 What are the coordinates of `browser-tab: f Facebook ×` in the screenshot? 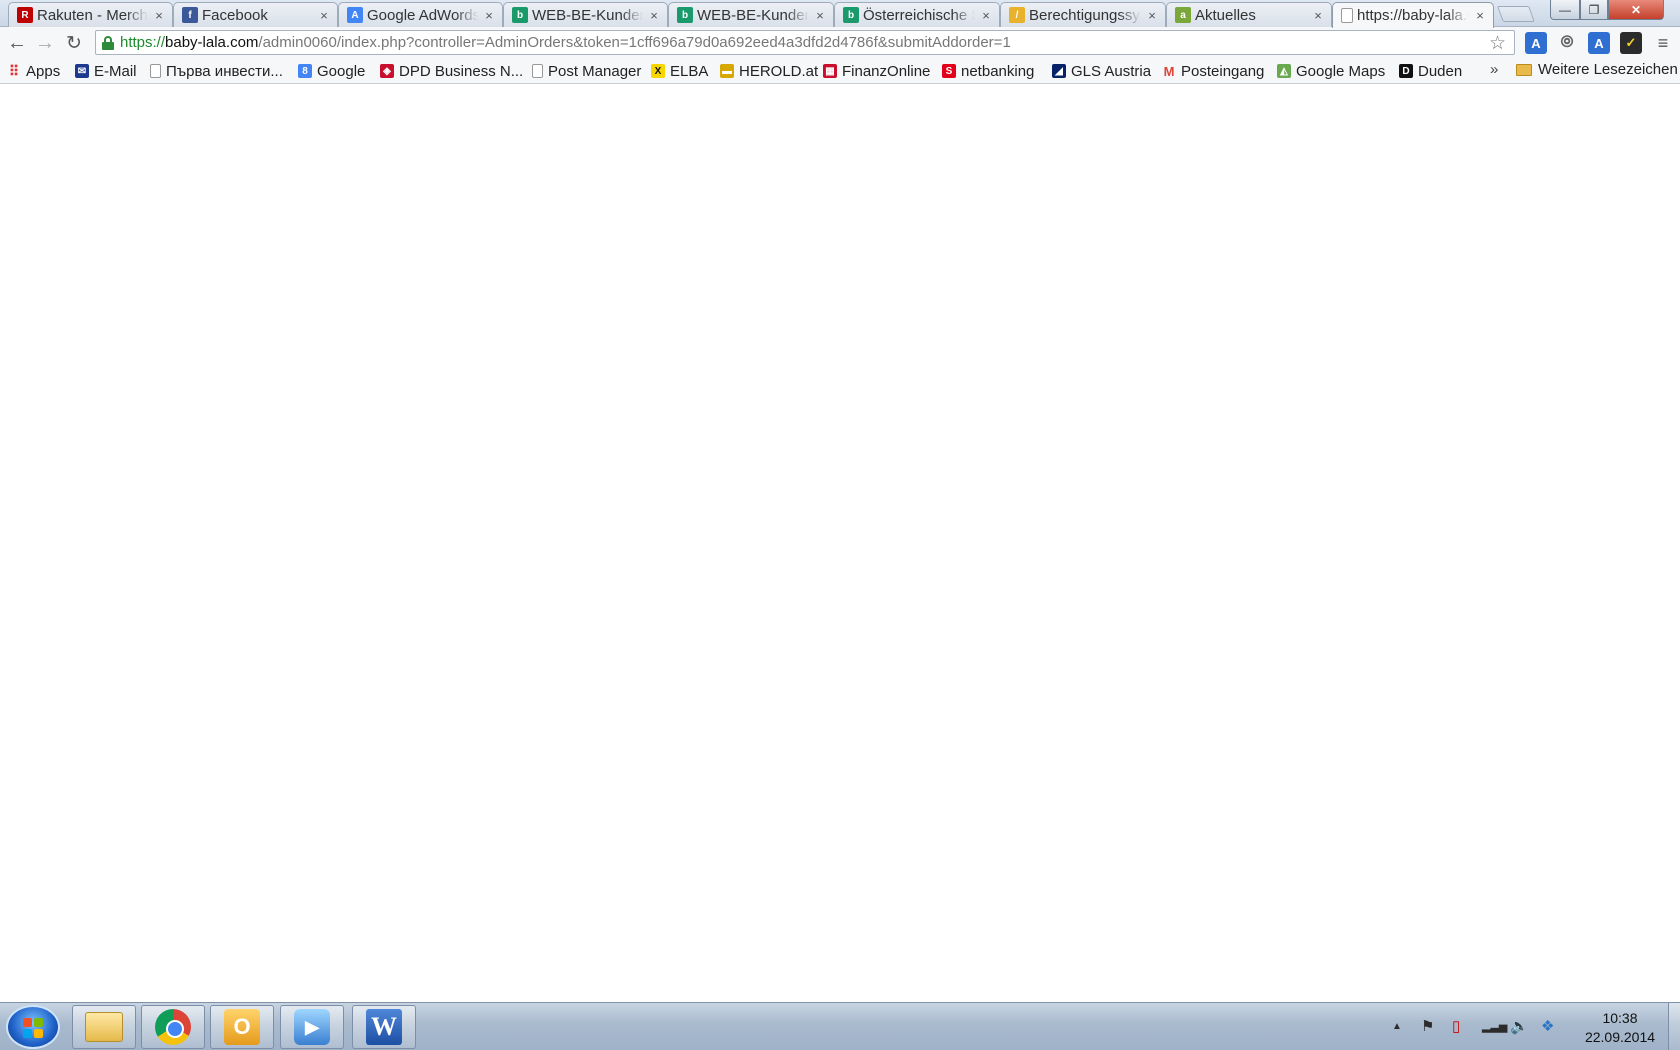 It's located at (255, 14).